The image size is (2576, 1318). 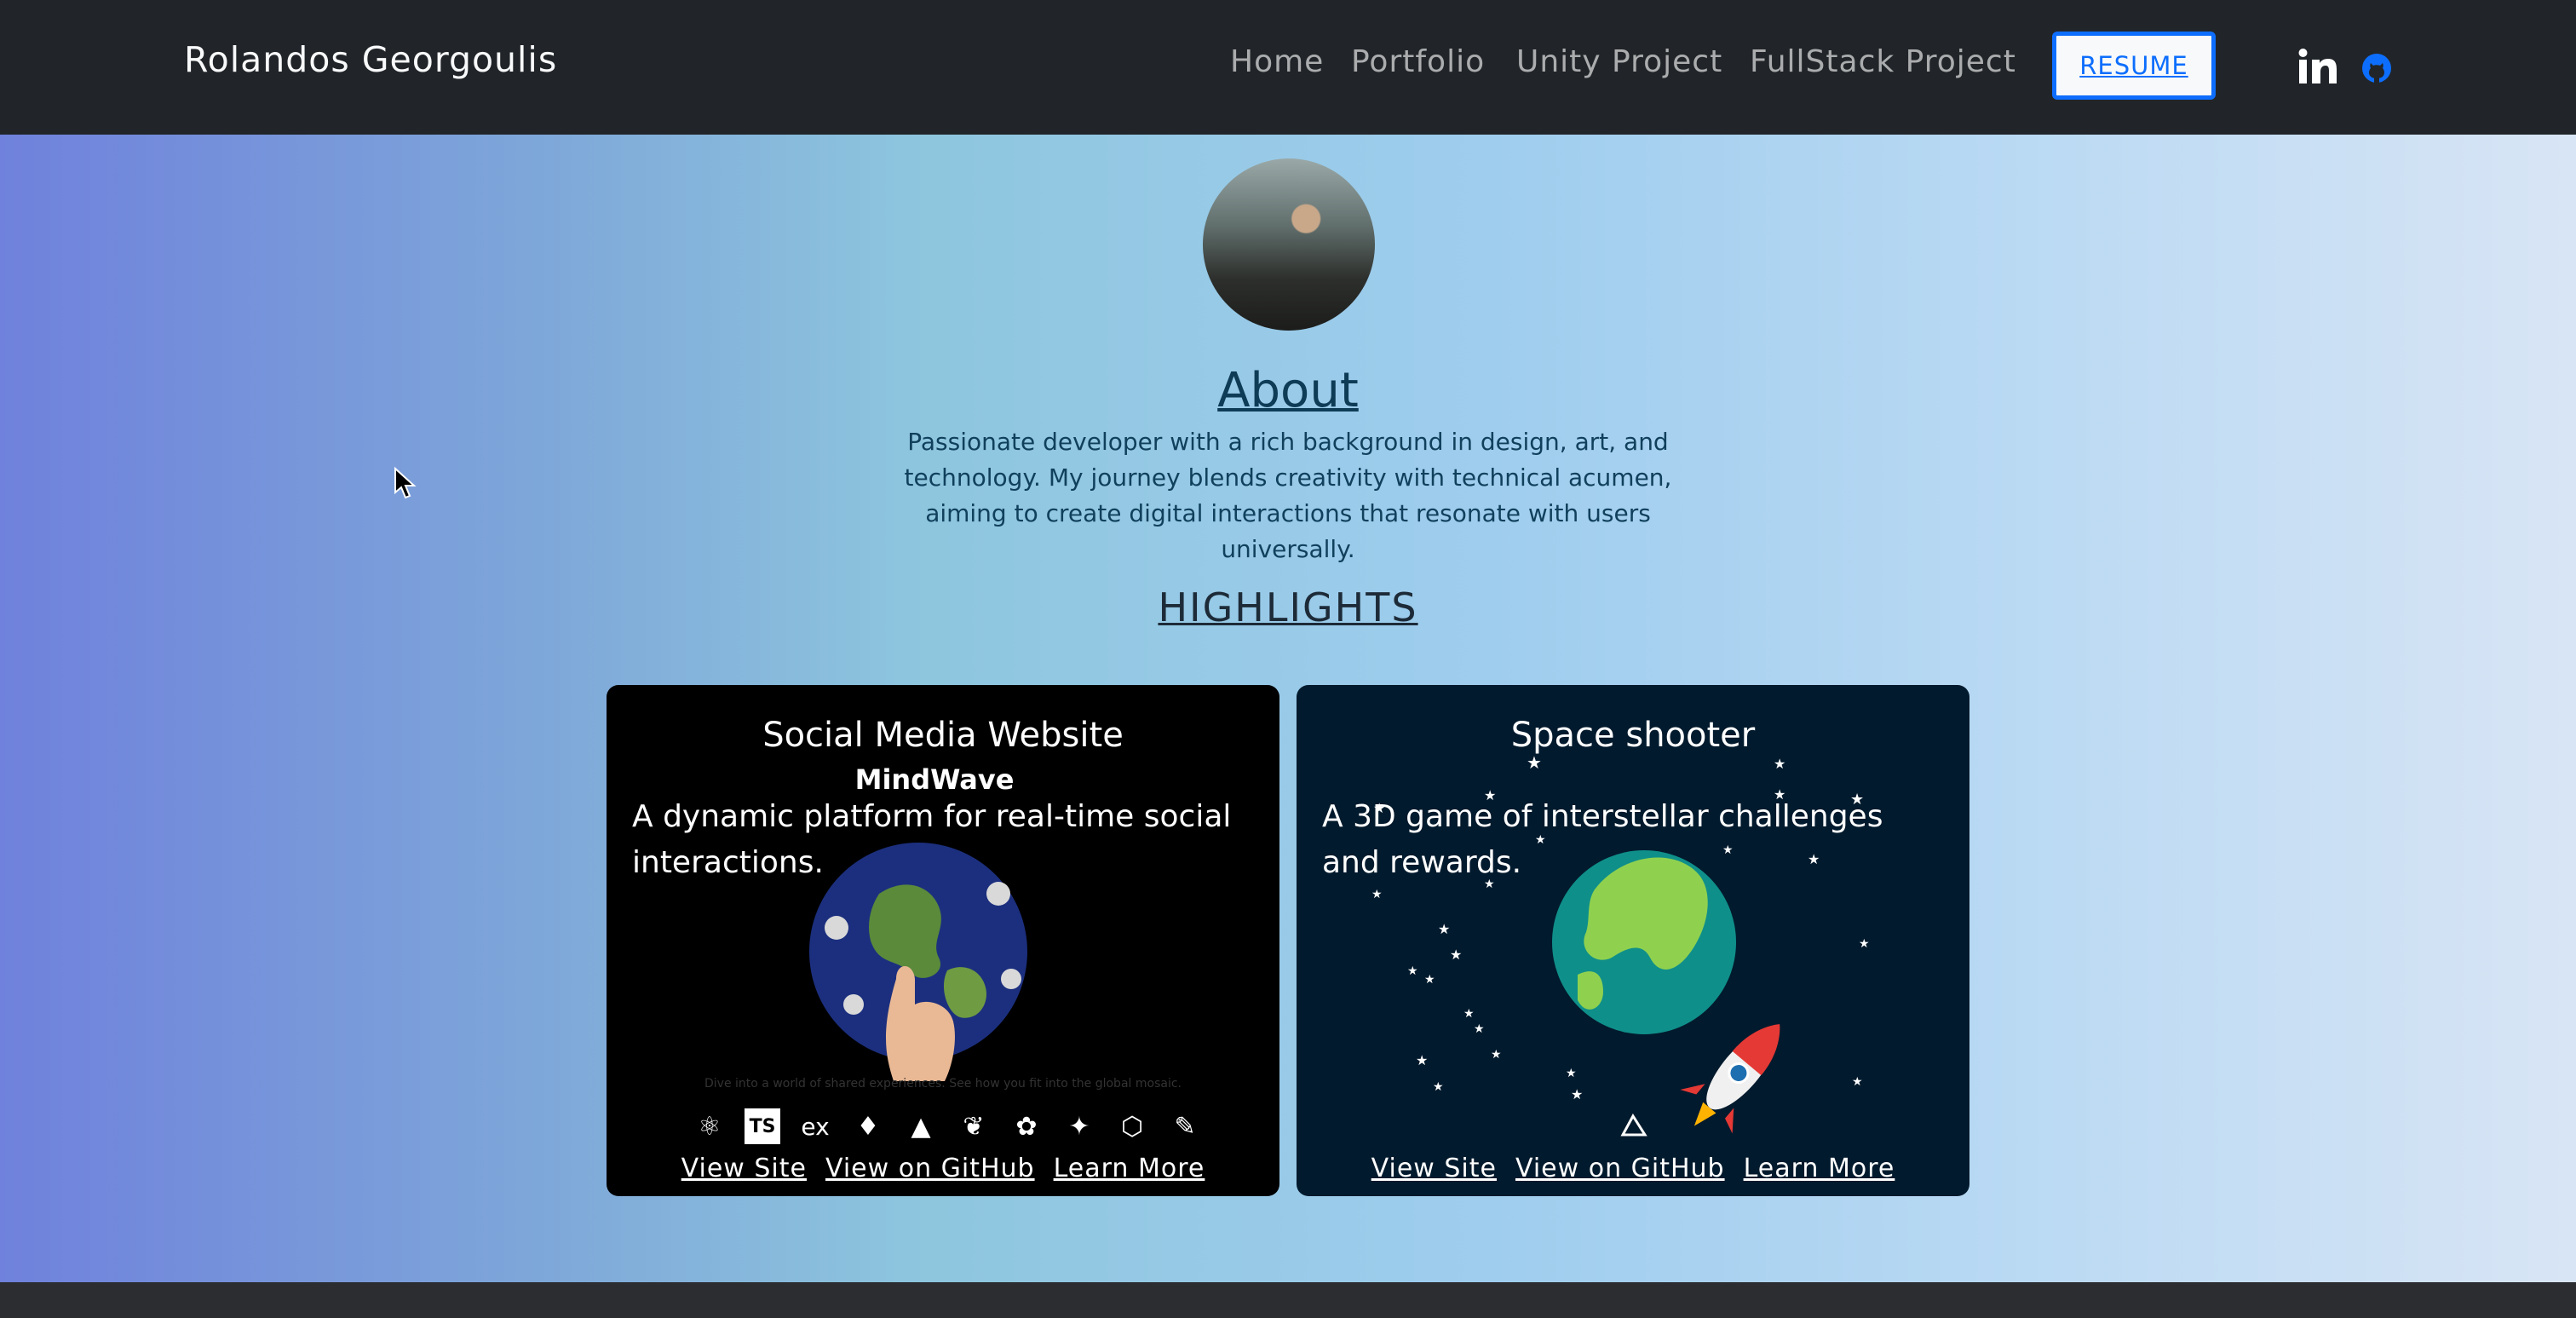 What do you see at coordinates (1132, 1126) in the screenshot?
I see `nodejs-icon: ⬡` at bounding box center [1132, 1126].